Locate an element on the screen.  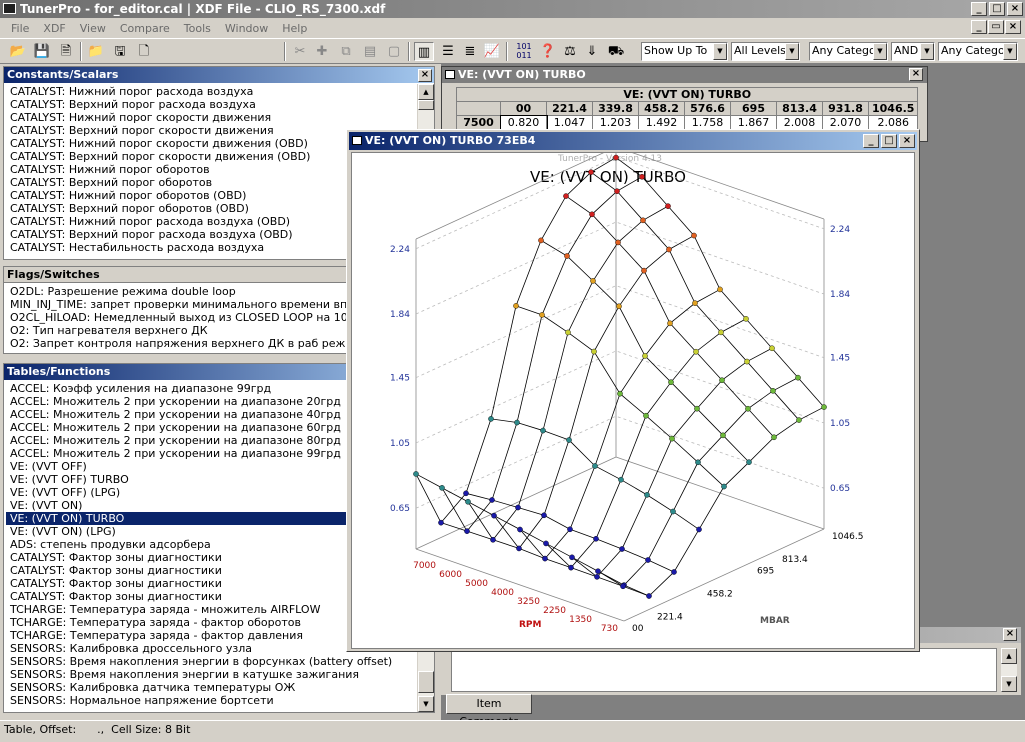
menu-tools: Tools is located at coordinates (197, 28).